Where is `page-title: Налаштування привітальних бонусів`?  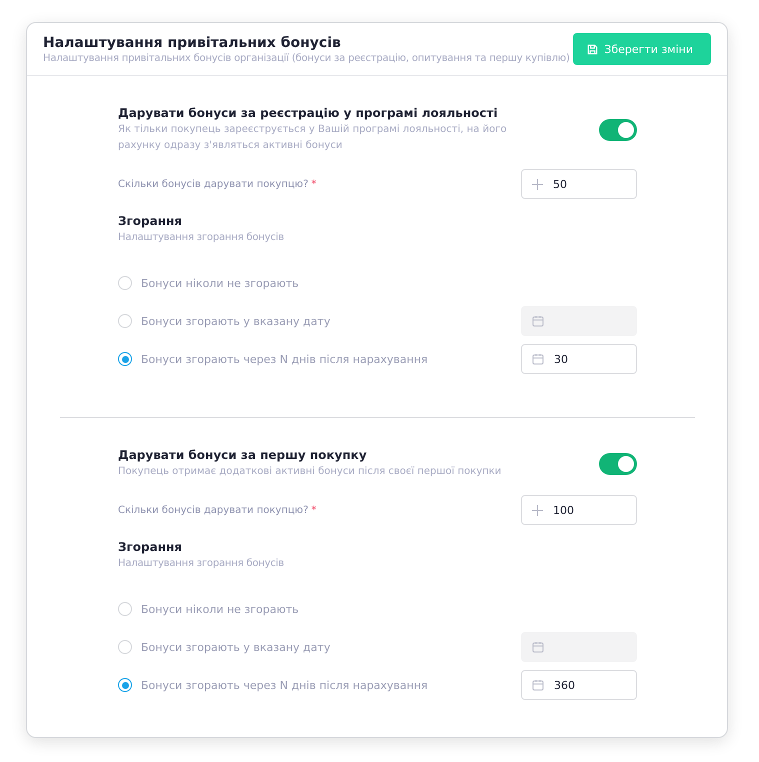 page-title: Налаштування привітальних бонусів is located at coordinates (192, 42).